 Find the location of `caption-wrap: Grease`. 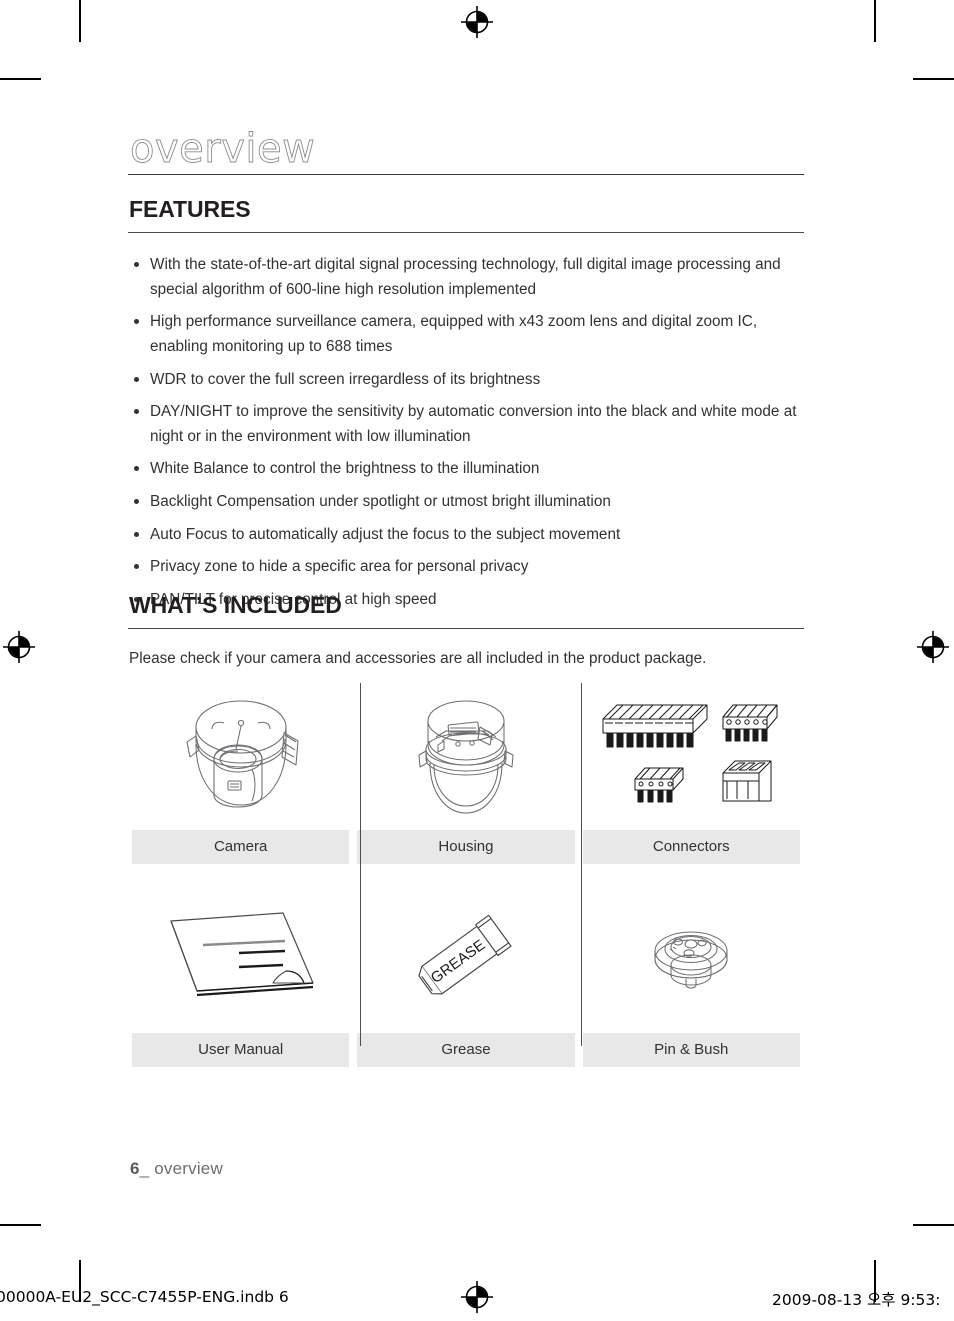

caption-wrap: Grease is located at coordinates (465, 1050).